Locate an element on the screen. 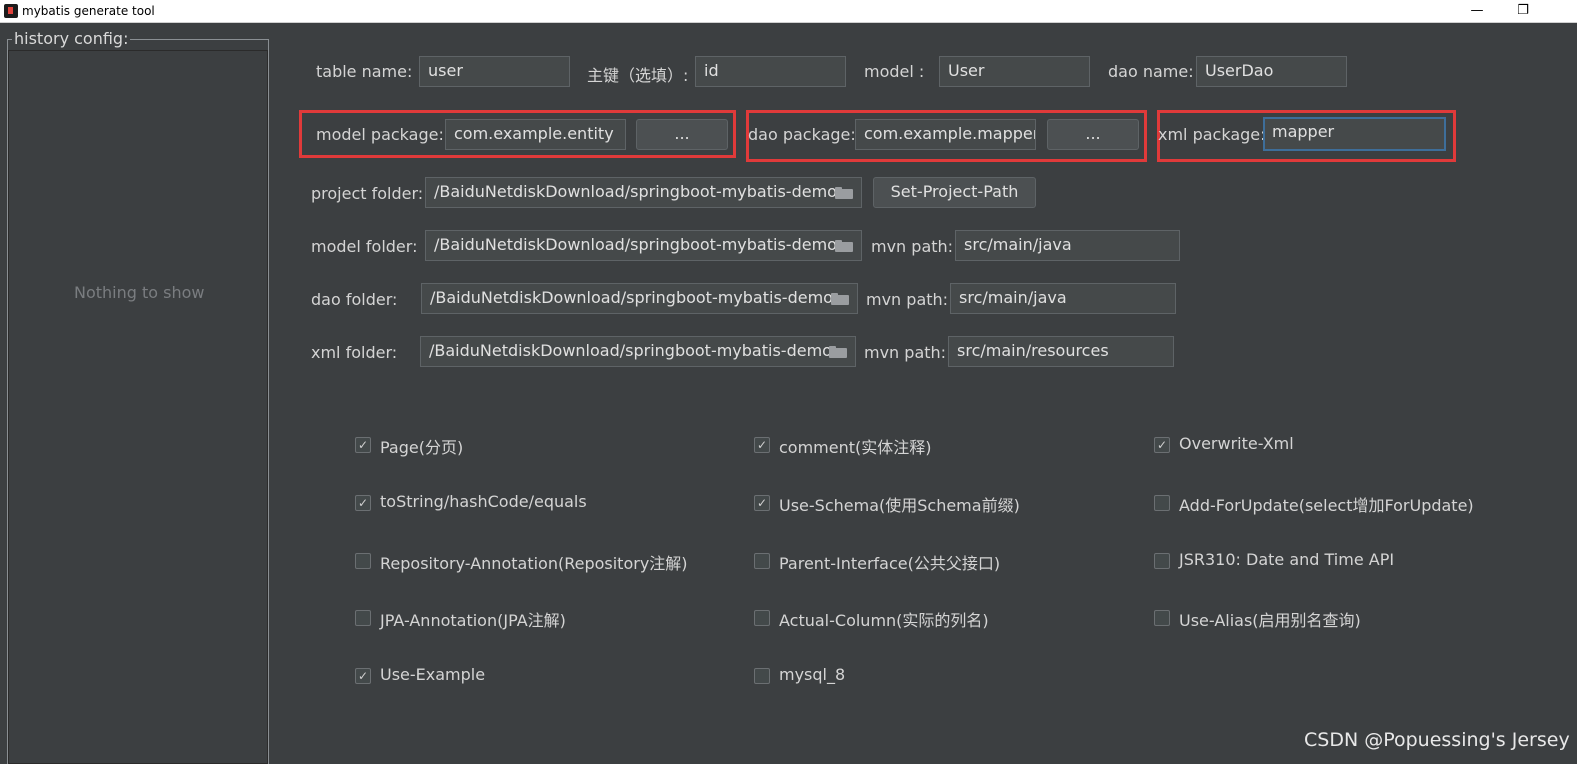  option-label: Repository-Annotation(Repository注解) is located at coordinates (534, 563).